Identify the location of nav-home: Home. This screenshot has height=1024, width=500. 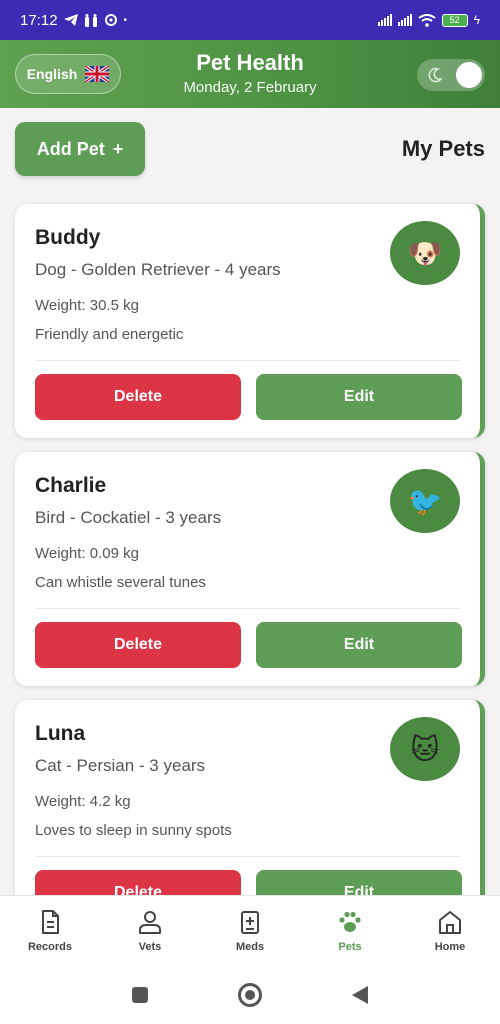
(450, 930).